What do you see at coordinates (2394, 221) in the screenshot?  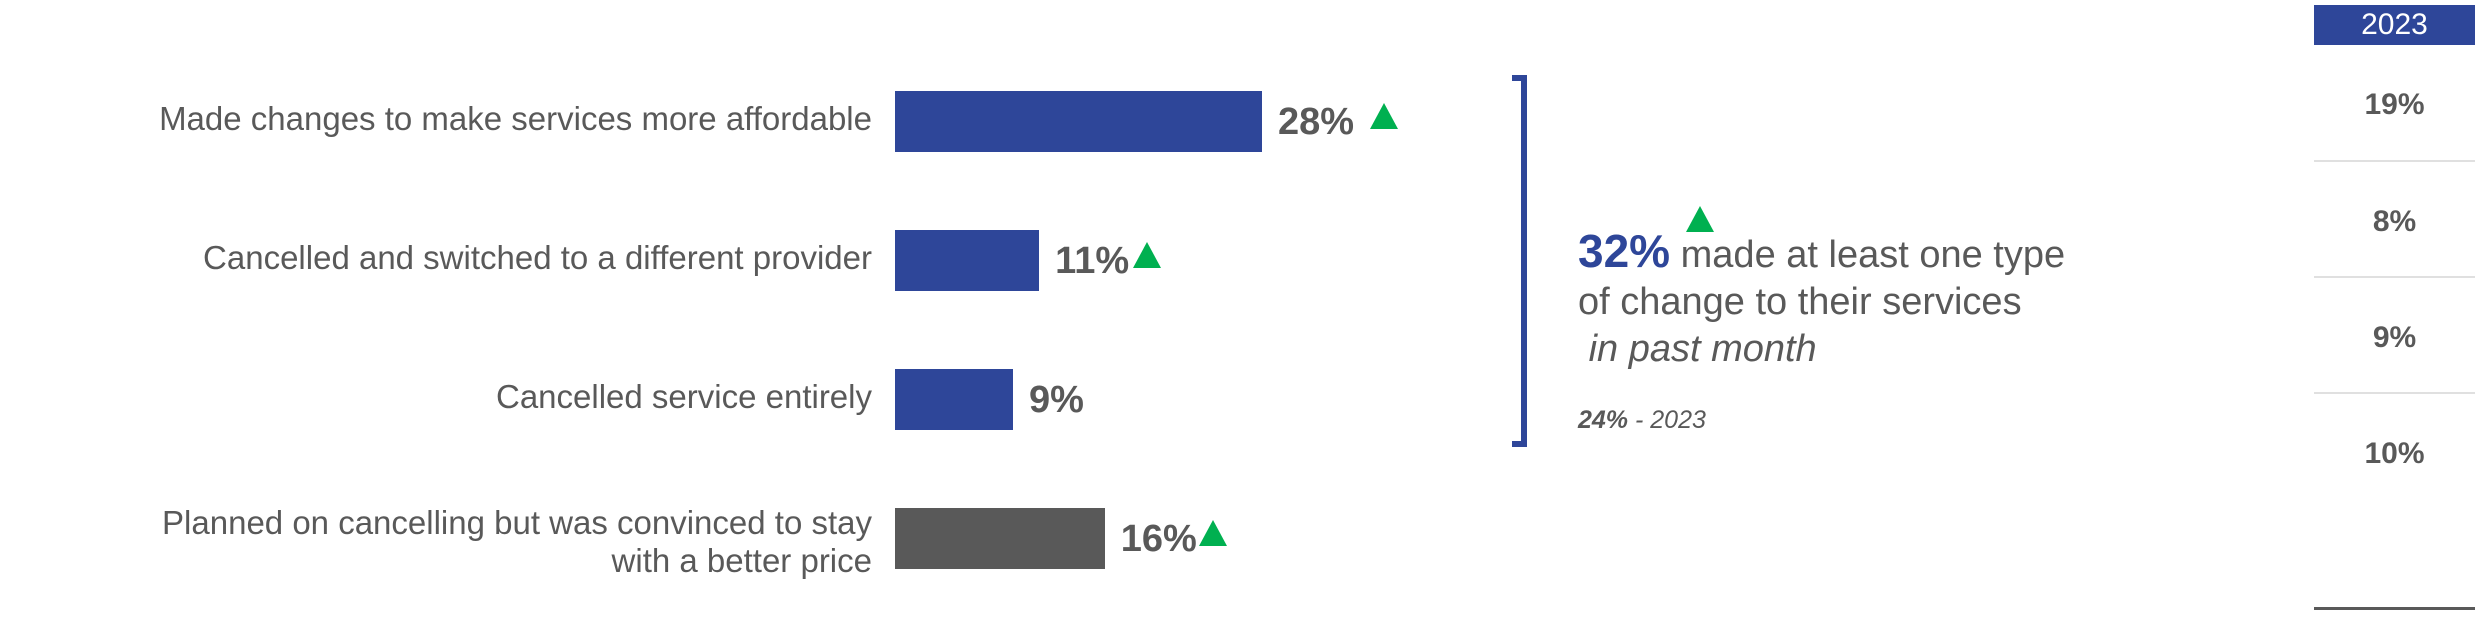 I see `comparison-value: 8%` at bounding box center [2394, 221].